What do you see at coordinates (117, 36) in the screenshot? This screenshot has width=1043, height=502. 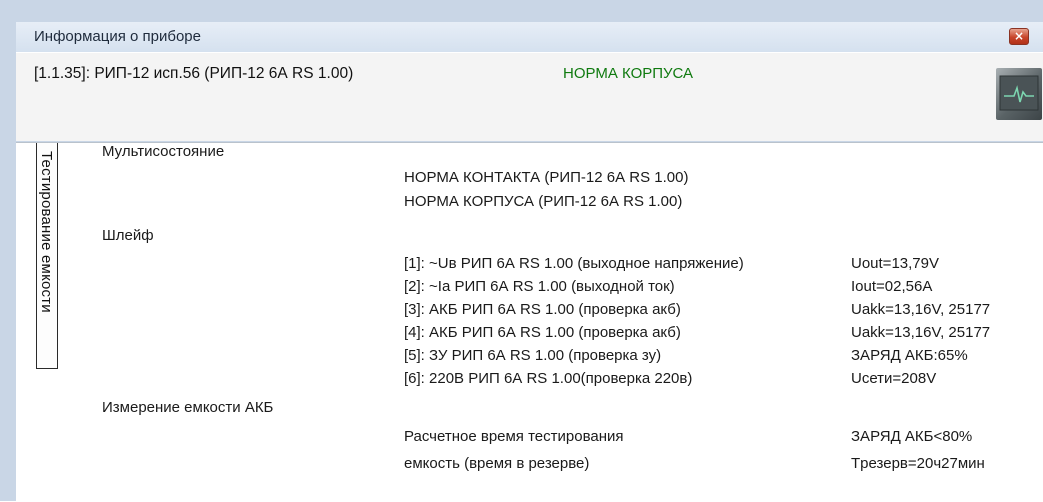 I see `window-title: Информация о приборе` at bounding box center [117, 36].